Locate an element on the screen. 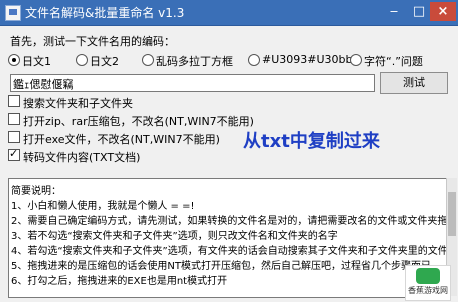 The height and width of the screenshot is (302, 458). title-bar: 文件名解码&批量重命名 v1.3 ‒ □ × is located at coordinates (229, 13).